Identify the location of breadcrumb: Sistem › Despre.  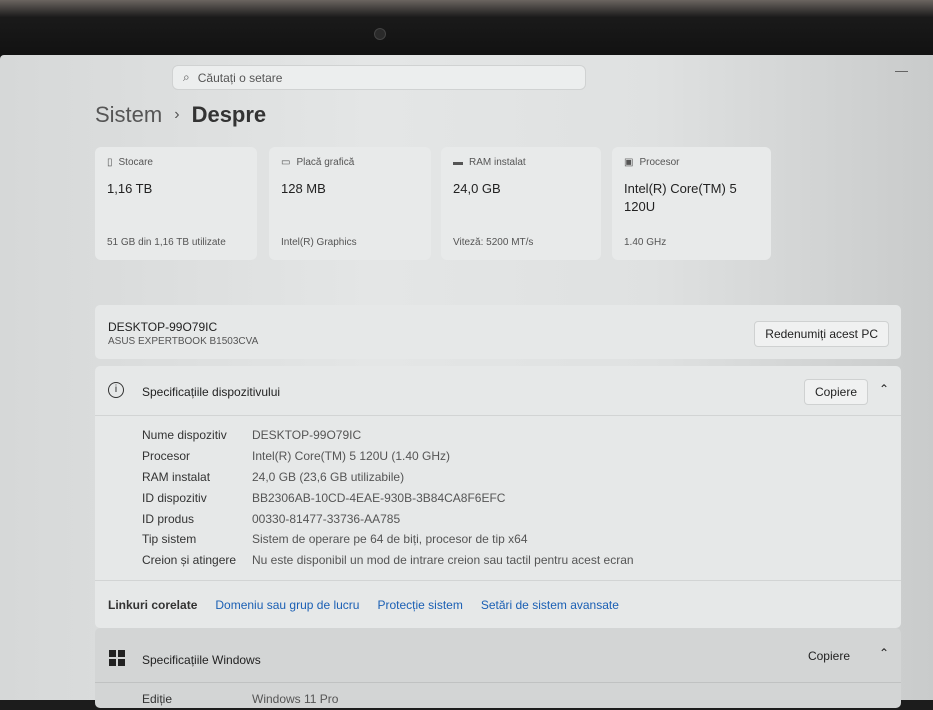
(180, 115).